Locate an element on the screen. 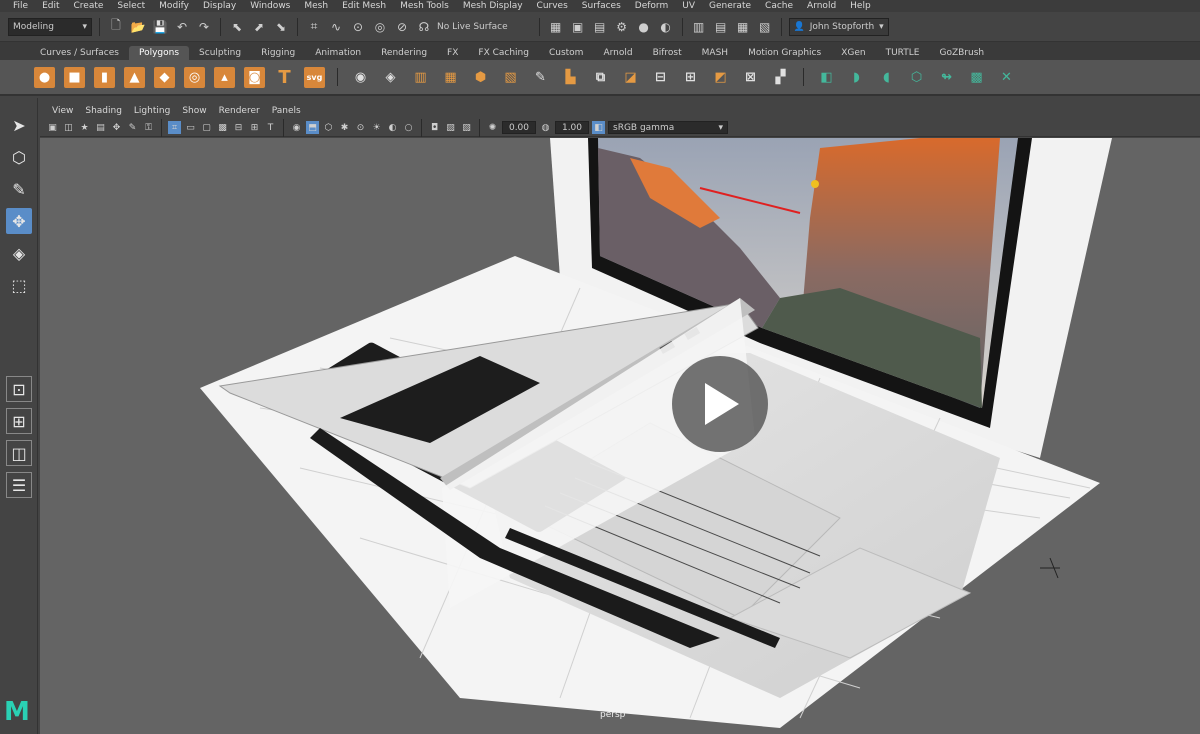 The image size is (1200, 734). toggle-panel-icon: ▥ is located at coordinates (699, 27).